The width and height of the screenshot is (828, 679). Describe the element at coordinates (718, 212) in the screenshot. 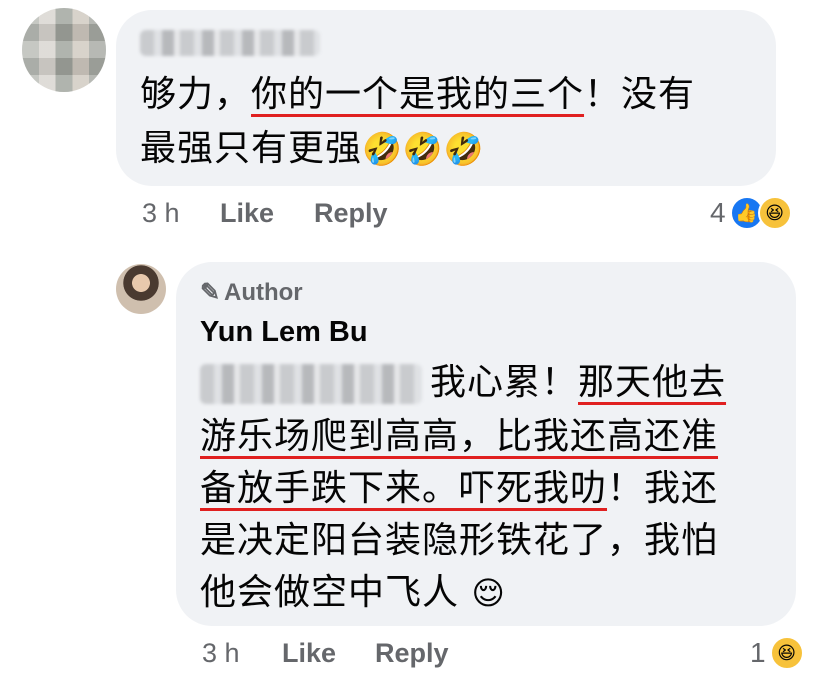

I see `reaction-count: 4` at that location.